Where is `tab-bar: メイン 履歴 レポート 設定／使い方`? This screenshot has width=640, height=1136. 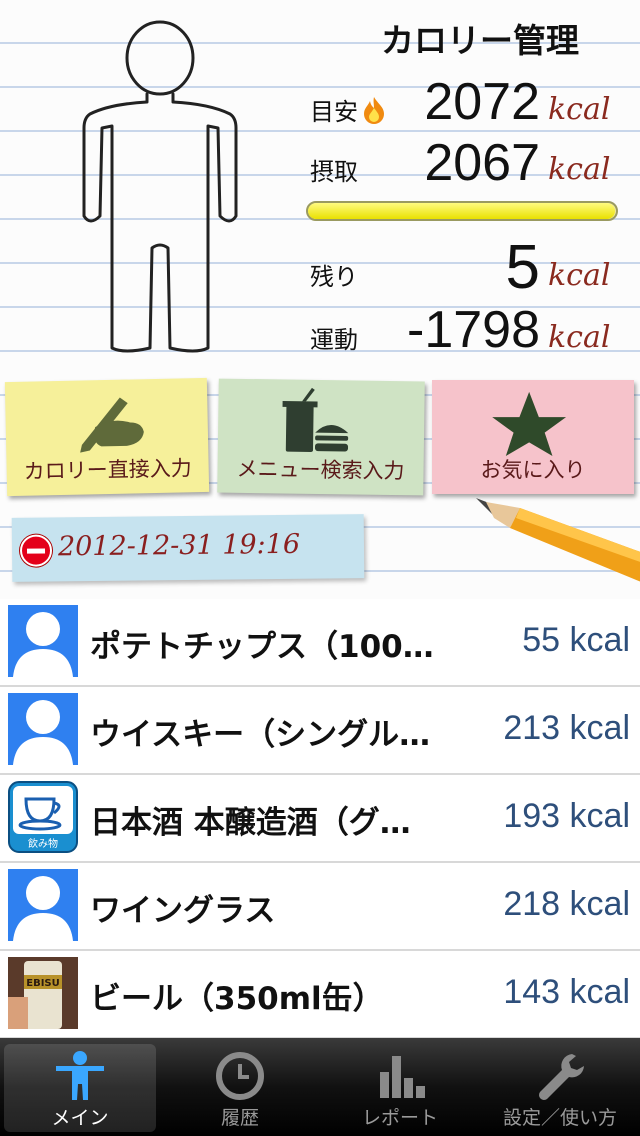 tab-bar: メイン 履歴 レポート 設定／使い方 is located at coordinates (320, 1087).